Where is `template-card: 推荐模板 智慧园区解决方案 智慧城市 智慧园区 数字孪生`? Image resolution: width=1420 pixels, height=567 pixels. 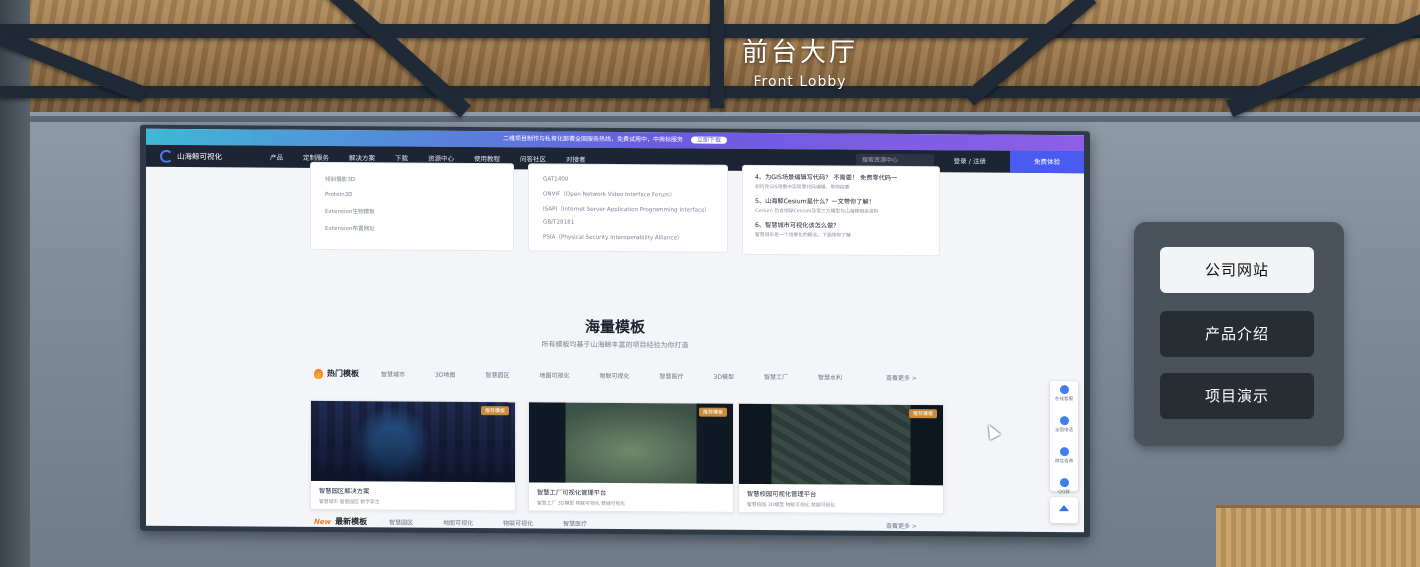 template-card: 推荐模板 智慧园区解决方案 智慧城市 智慧园区 数字孪生 is located at coordinates (413, 455).